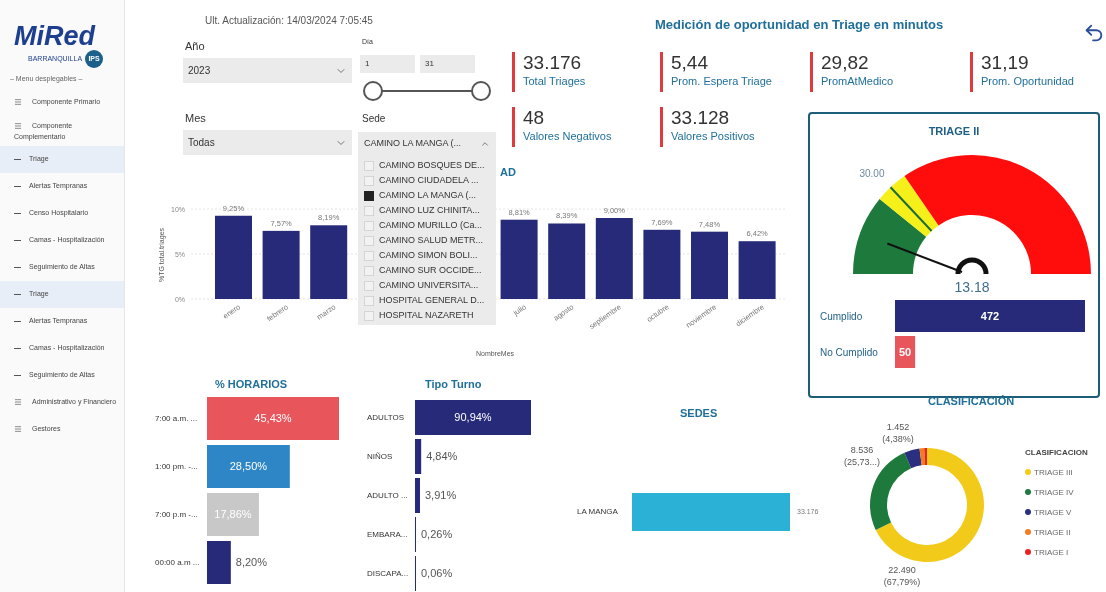 The width and height of the screenshot is (1106, 592). I want to click on data-label: 8.536 (25,73...), so click(862, 456).